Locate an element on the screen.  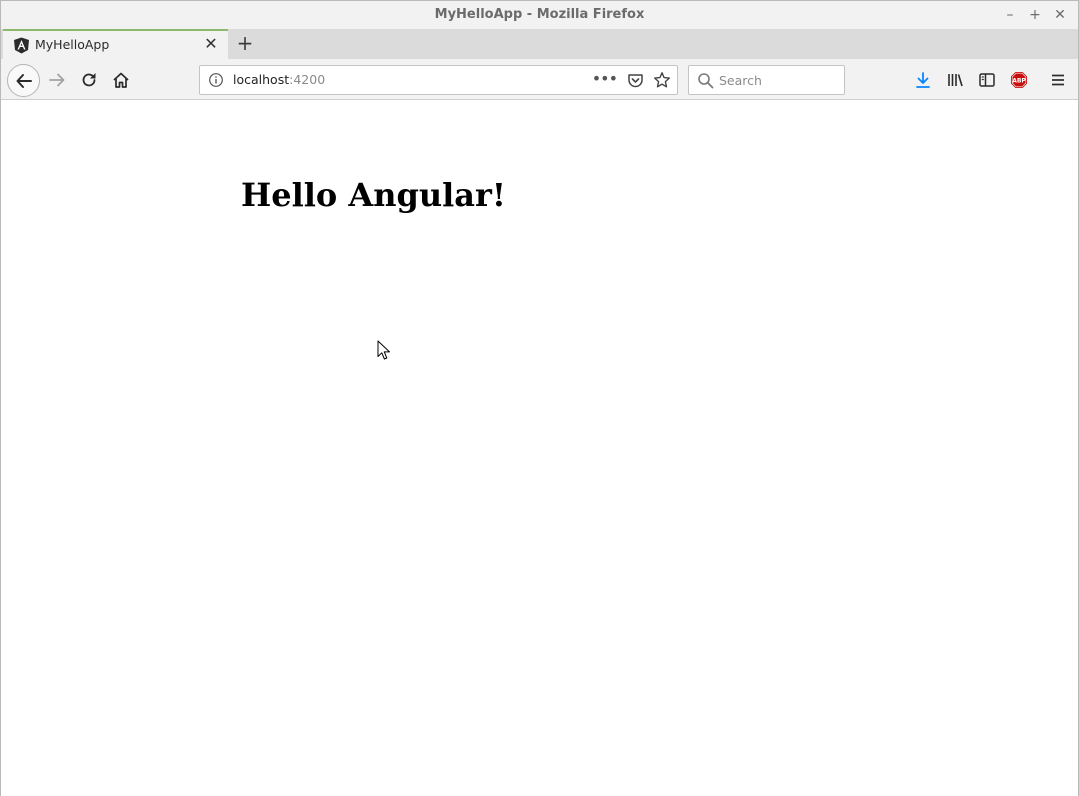
tab-label: MyHelloApp is located at coordinates (72, 44).